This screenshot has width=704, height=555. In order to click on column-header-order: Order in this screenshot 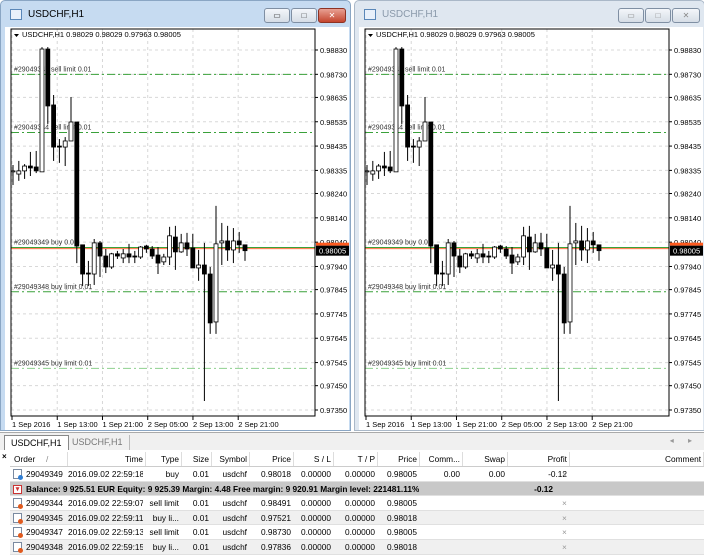, I will do `click(39, 459)`.